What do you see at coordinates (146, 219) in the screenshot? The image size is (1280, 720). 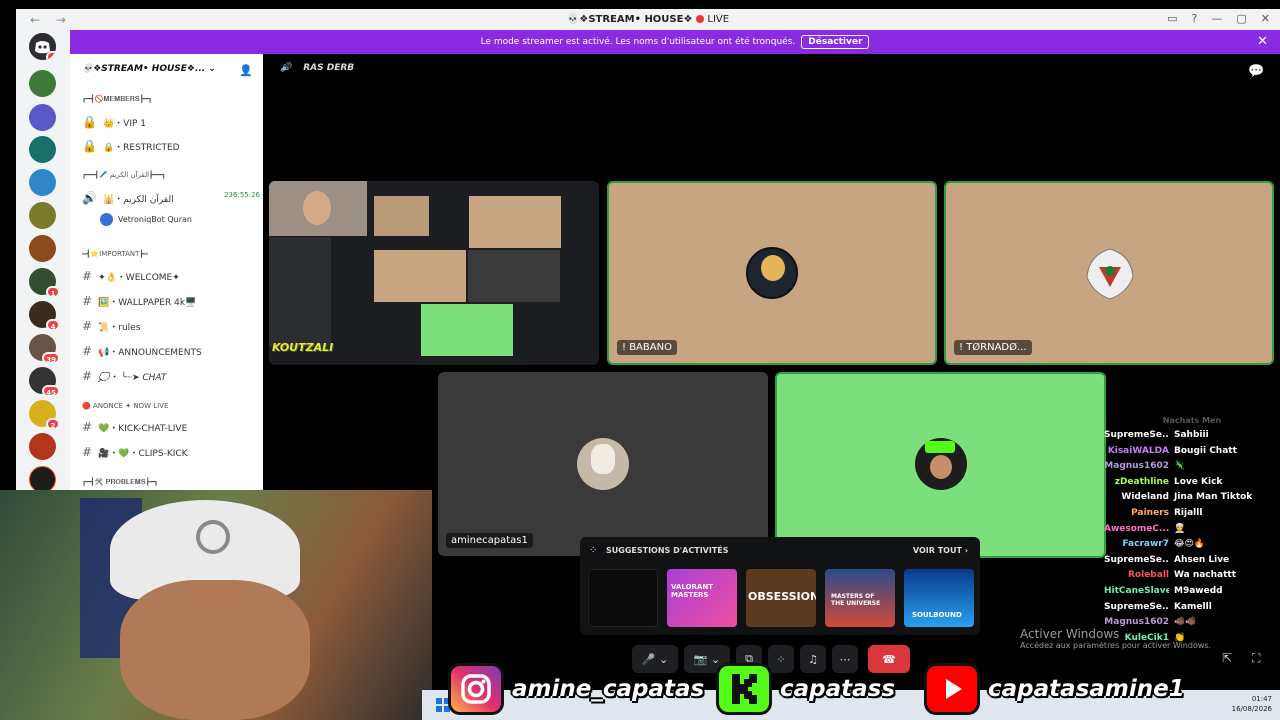 I see `voice-member: VetroniqBot Quran` at bounding box center [146, 219].